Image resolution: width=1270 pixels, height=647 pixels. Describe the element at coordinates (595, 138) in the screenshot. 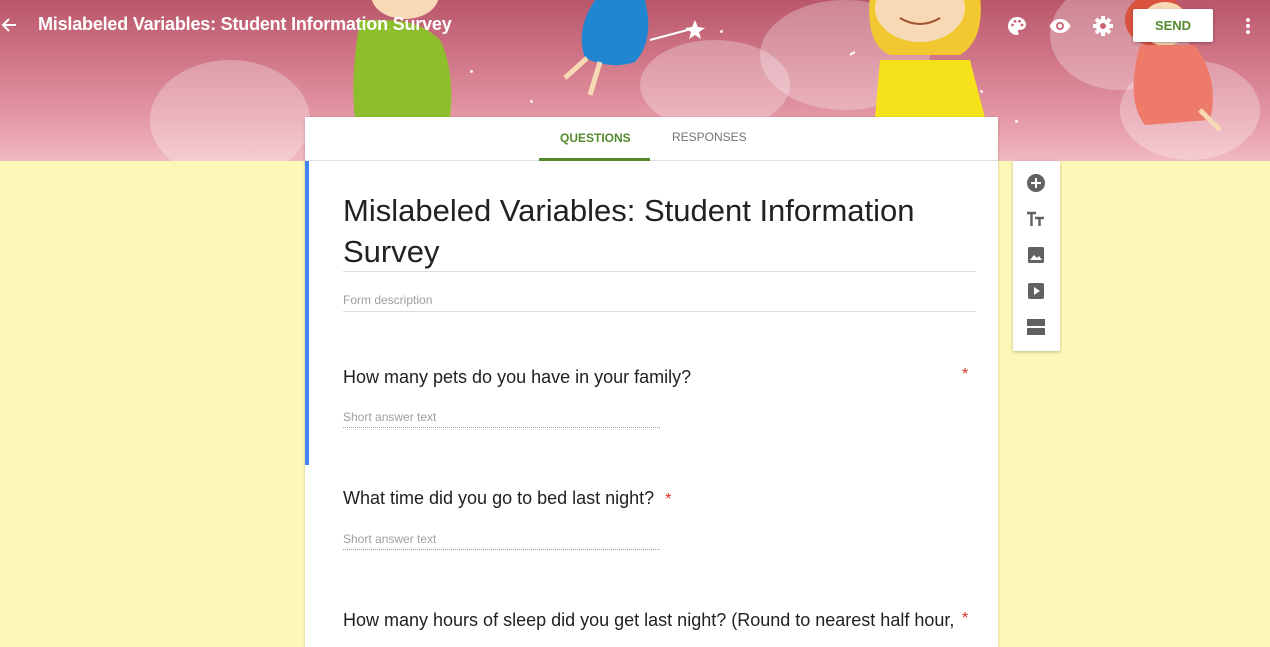

I see `tab-questions: QUESTIONS` at that location.